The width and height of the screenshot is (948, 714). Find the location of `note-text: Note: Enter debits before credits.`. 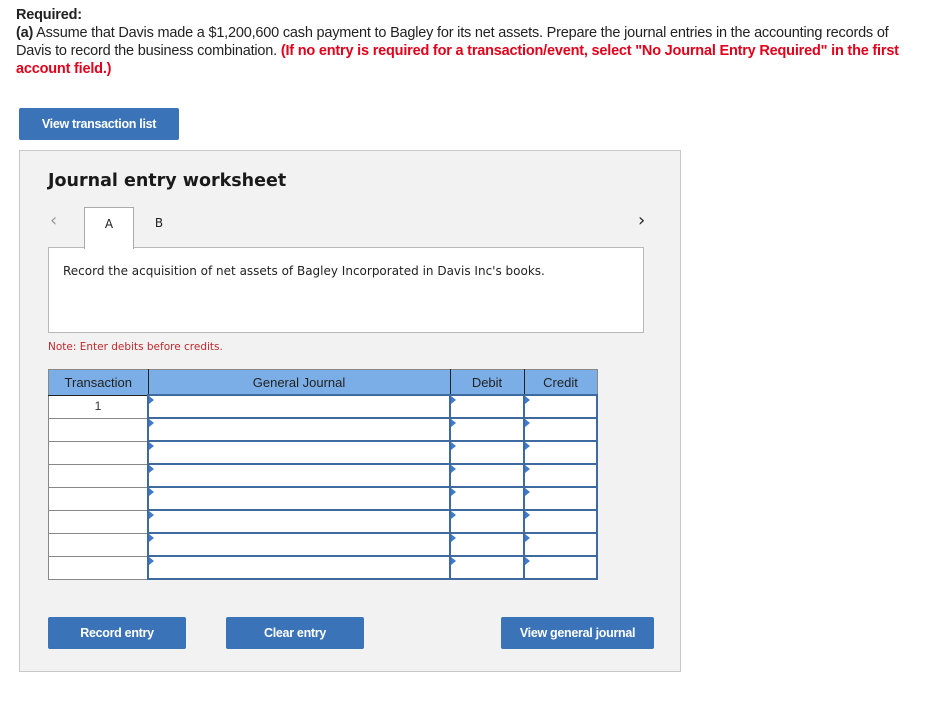

note-text: Note: Enter debits before credits. is located at coordinates (135, 347).